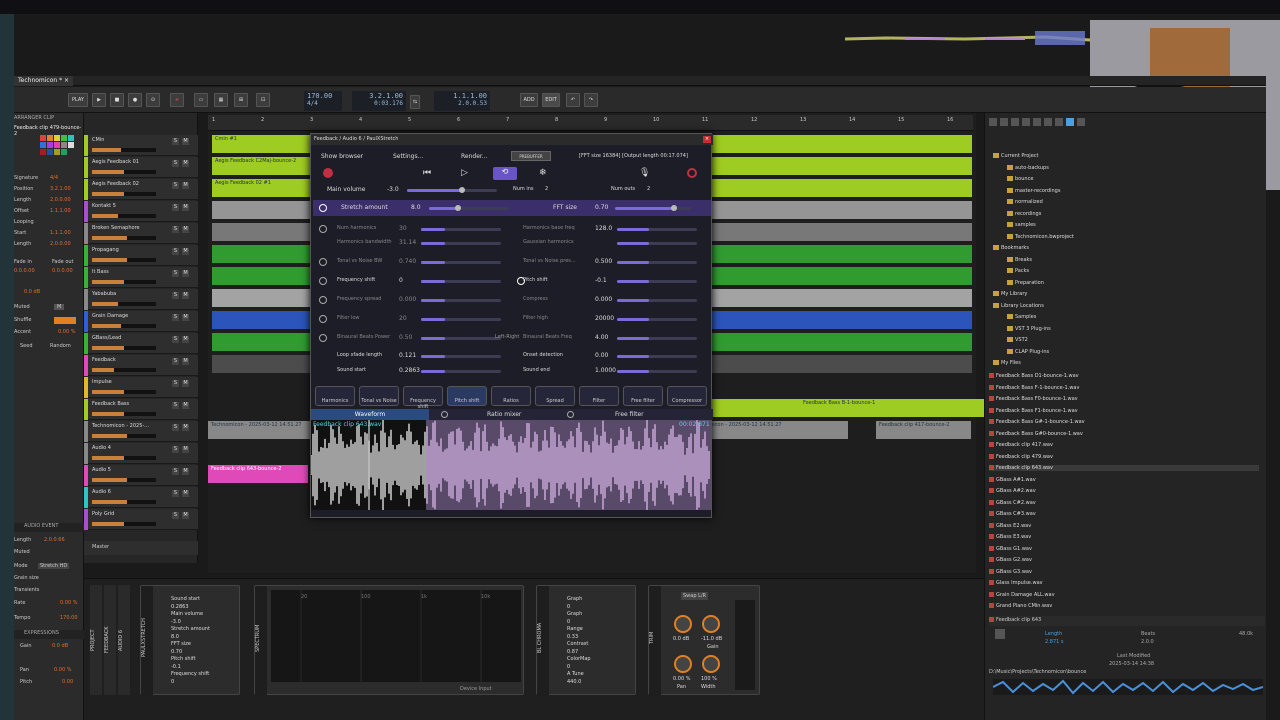  I want to click on tonal-preserve-slider, so click(657, 262).